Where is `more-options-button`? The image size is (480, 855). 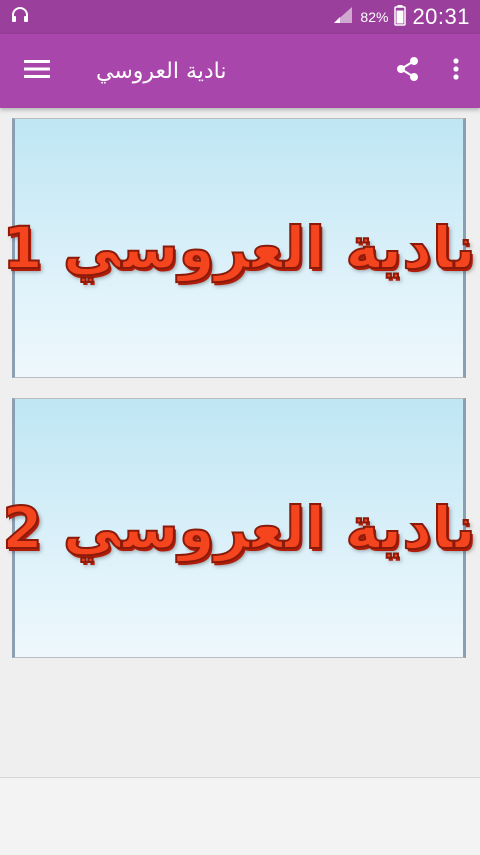
more-options-button is located at coordinates (456, 71).